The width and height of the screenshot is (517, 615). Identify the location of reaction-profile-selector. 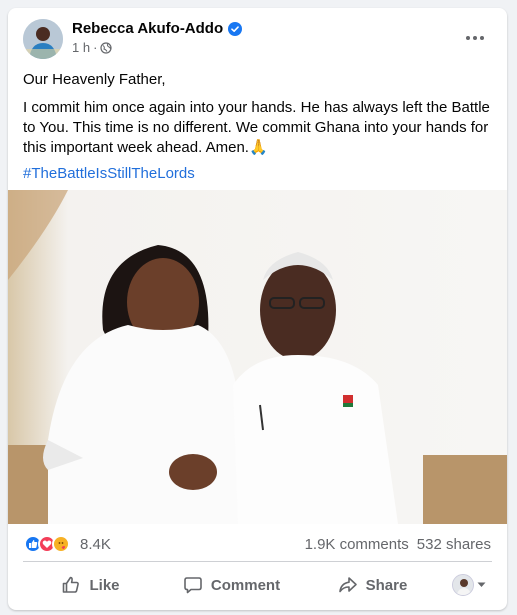
(469, 585).